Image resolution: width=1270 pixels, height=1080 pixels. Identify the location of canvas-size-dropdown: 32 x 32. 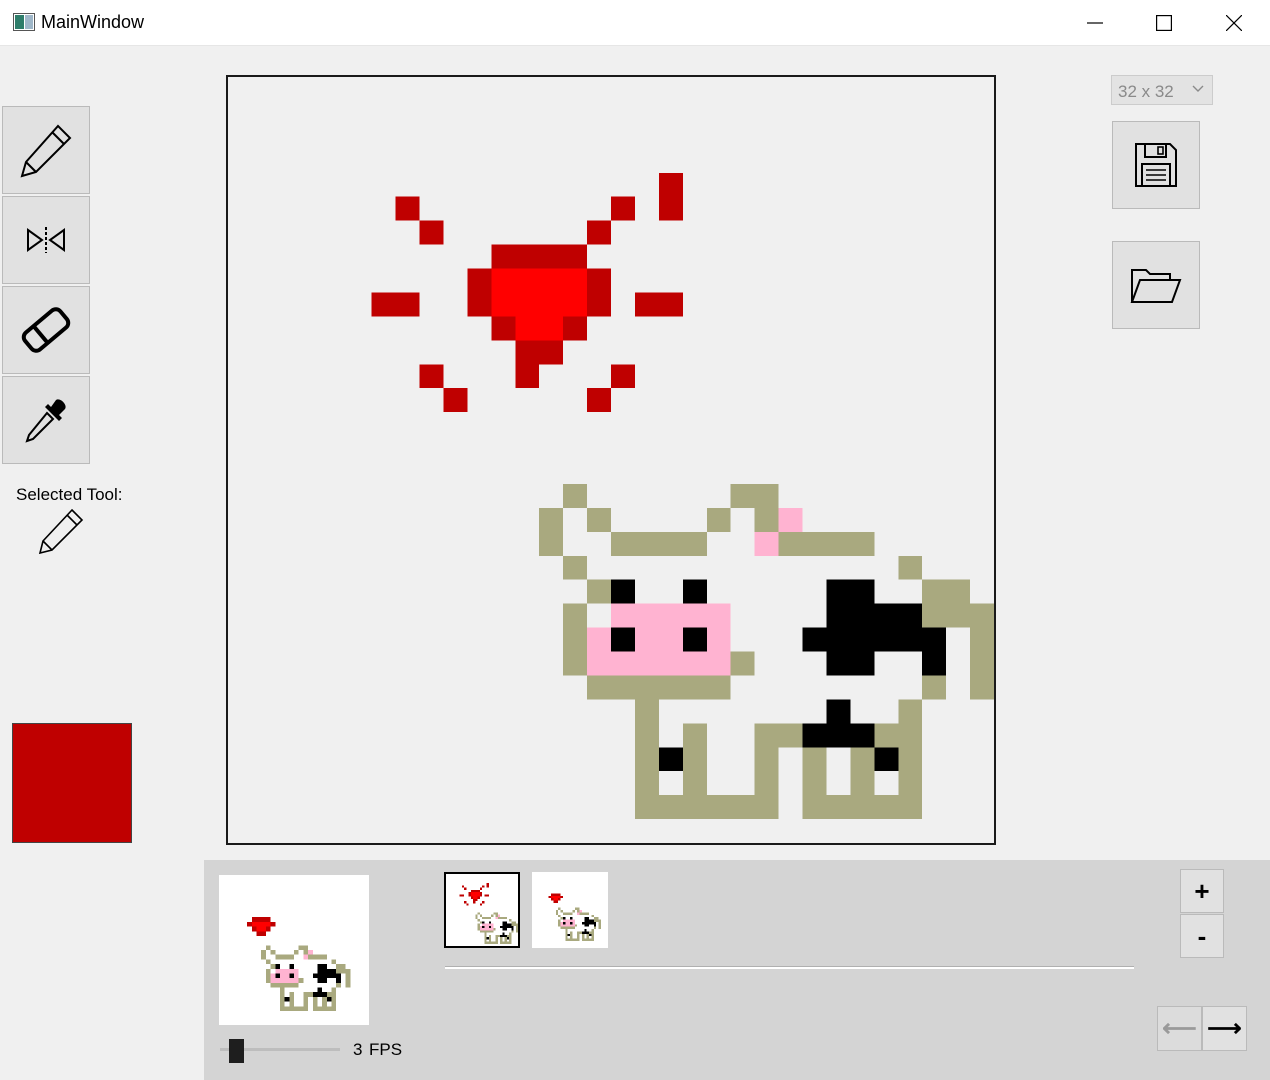
(1162, 90).